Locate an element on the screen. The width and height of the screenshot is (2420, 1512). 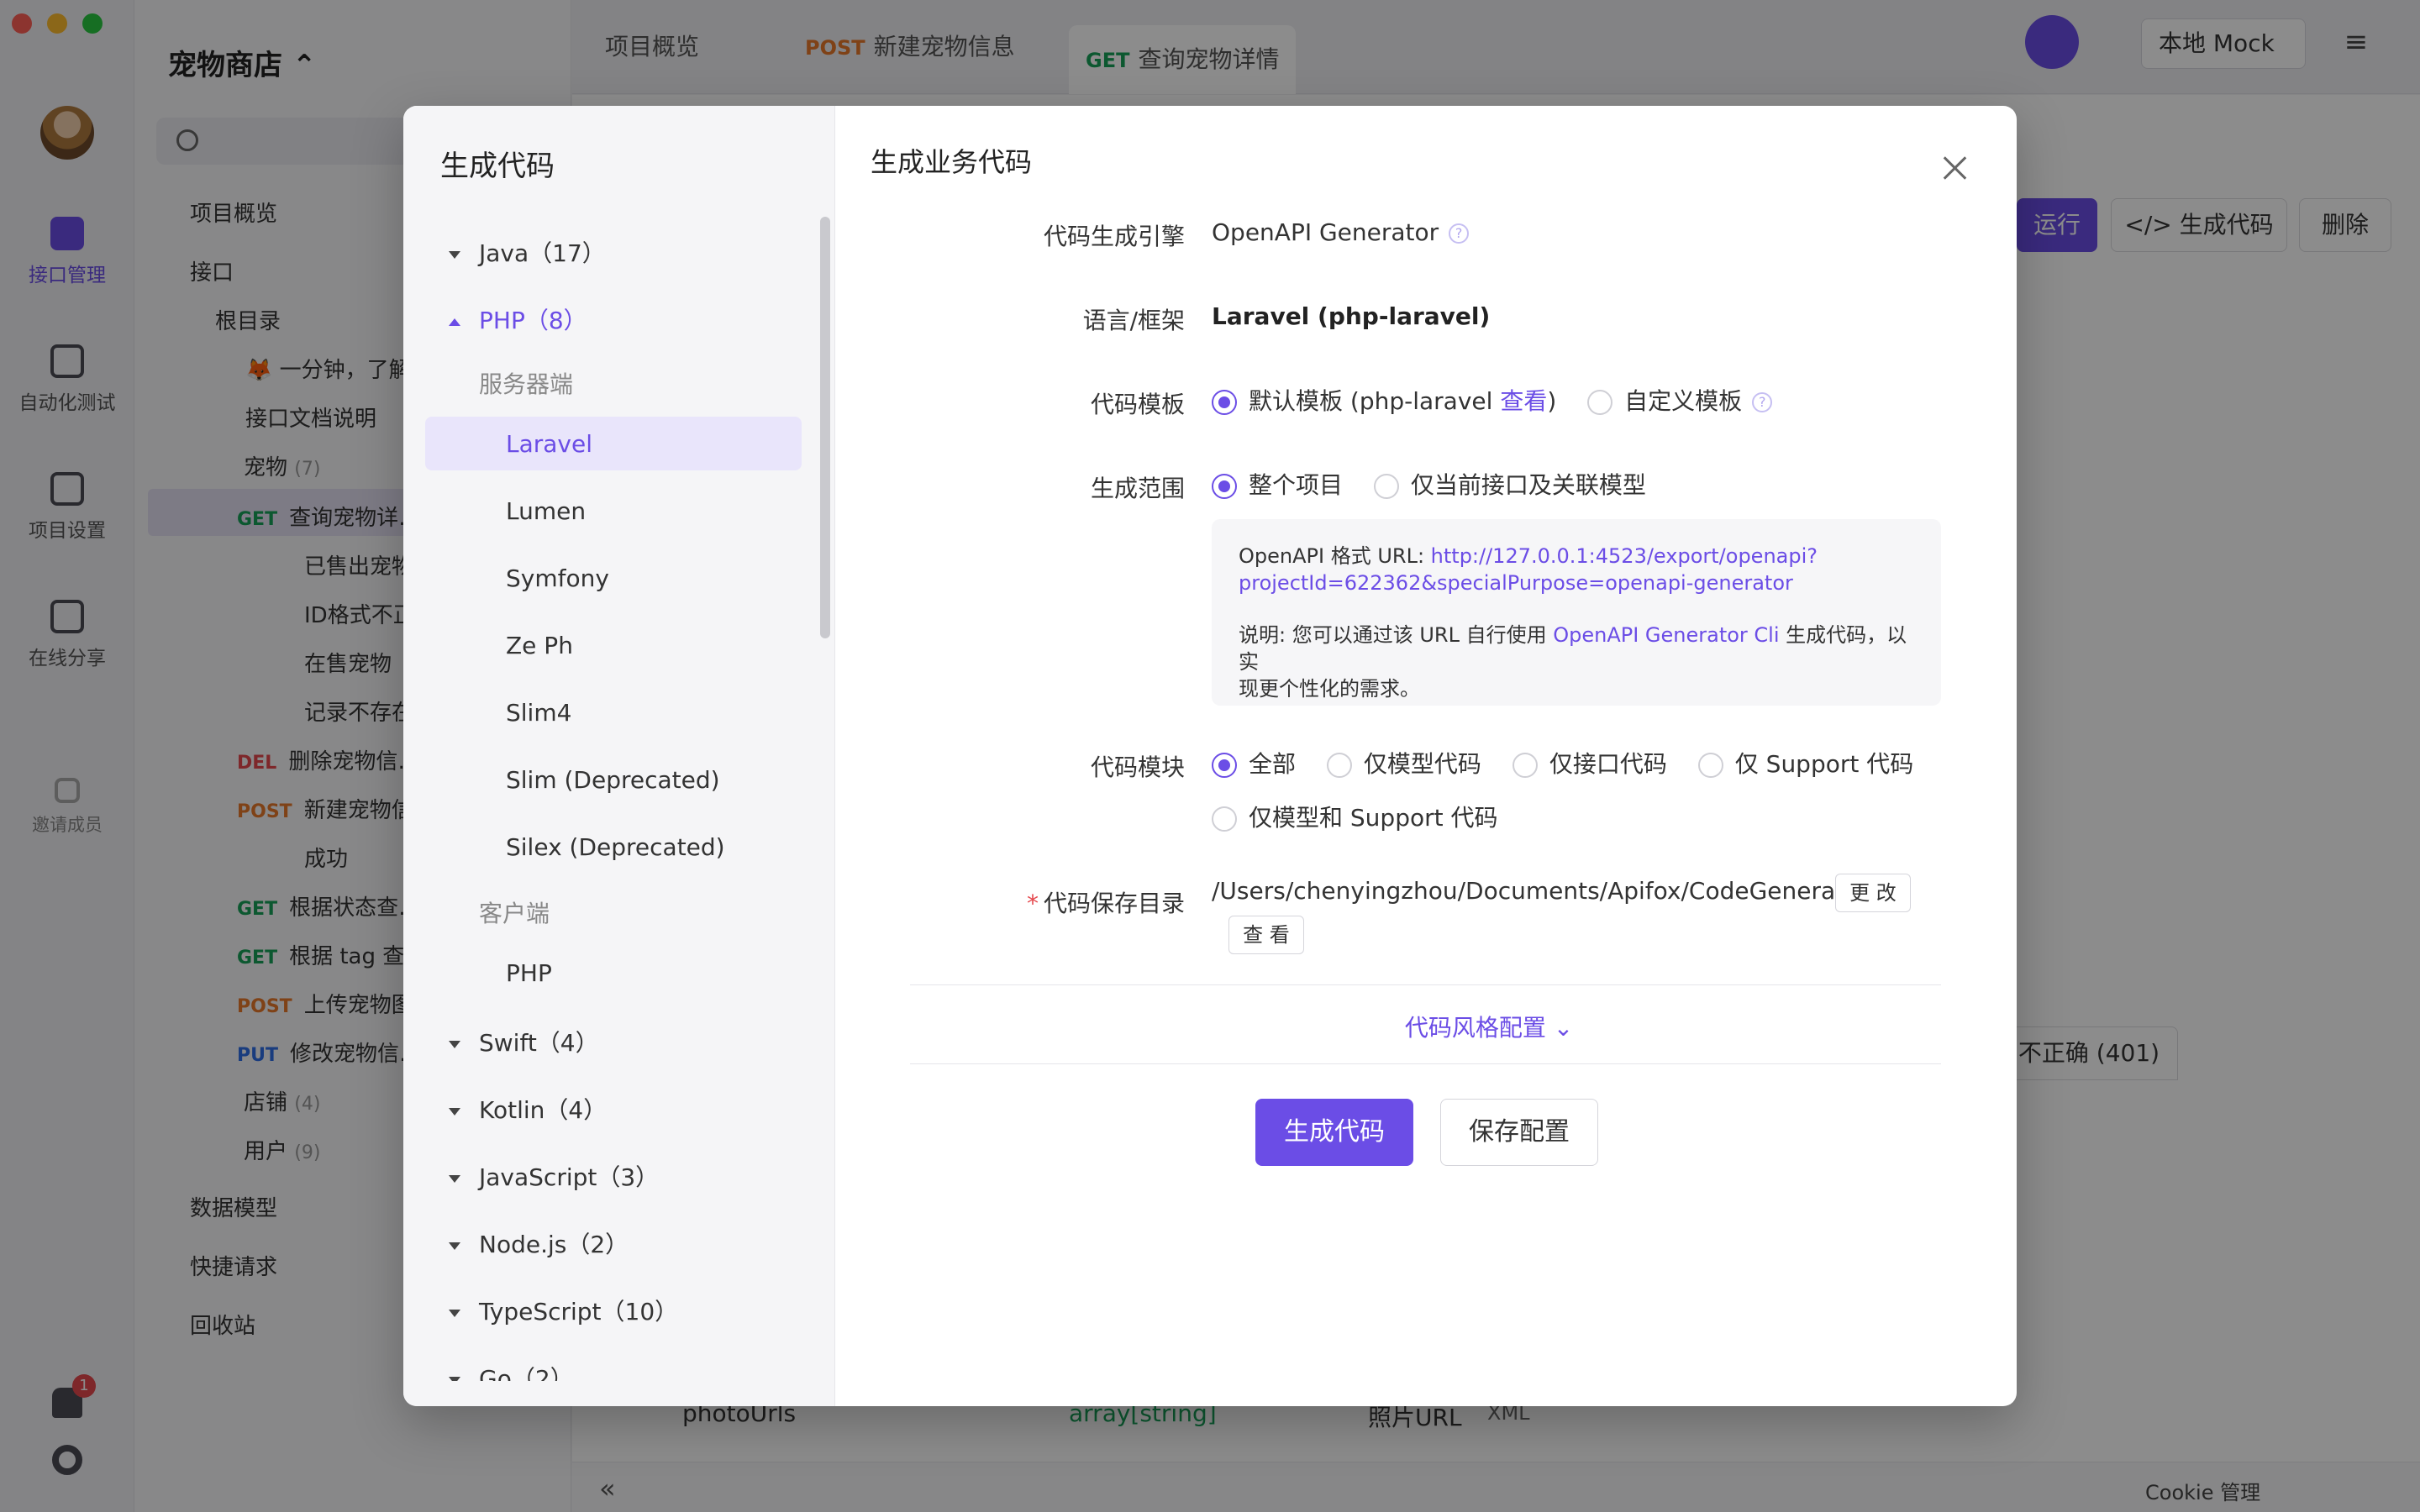
lang-label: Swift（4） is located at coordinates (539, 1043).